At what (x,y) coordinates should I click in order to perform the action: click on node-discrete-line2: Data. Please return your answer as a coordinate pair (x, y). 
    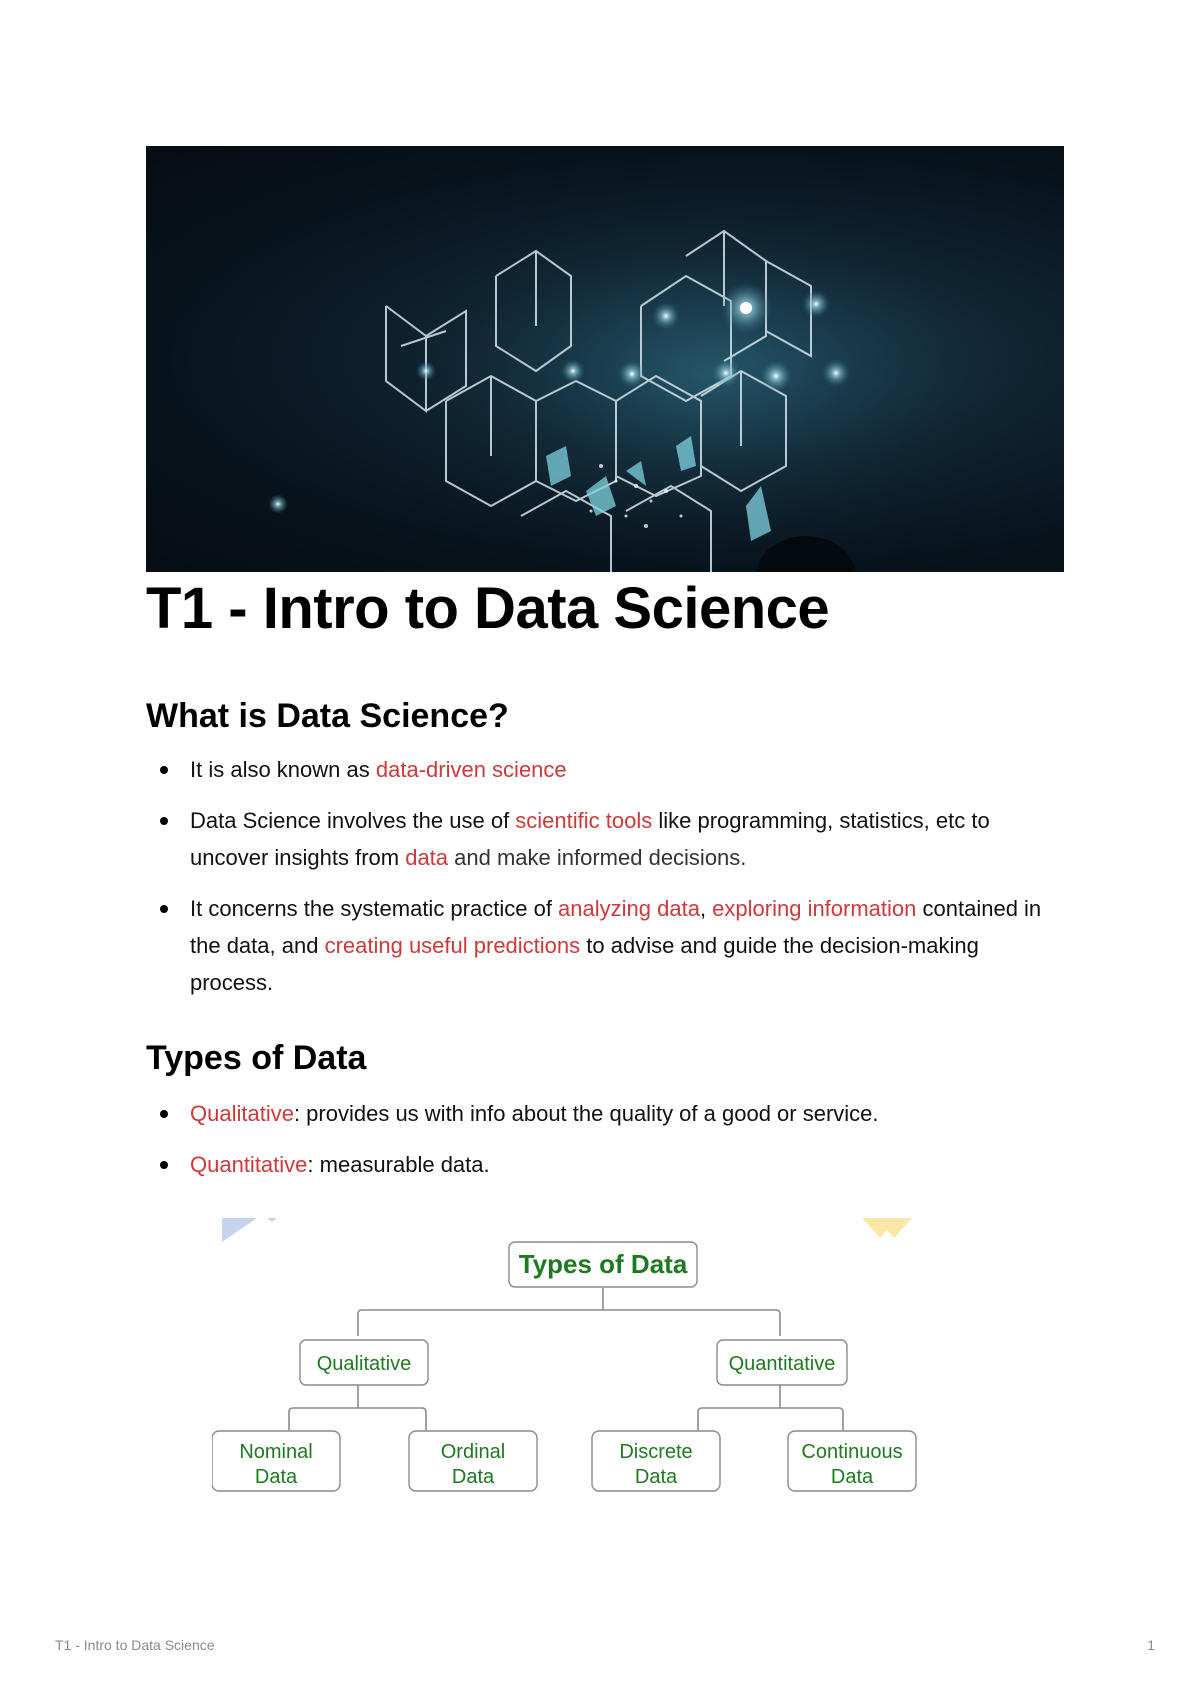
    Looking at the image, I should click on (656, 1477).